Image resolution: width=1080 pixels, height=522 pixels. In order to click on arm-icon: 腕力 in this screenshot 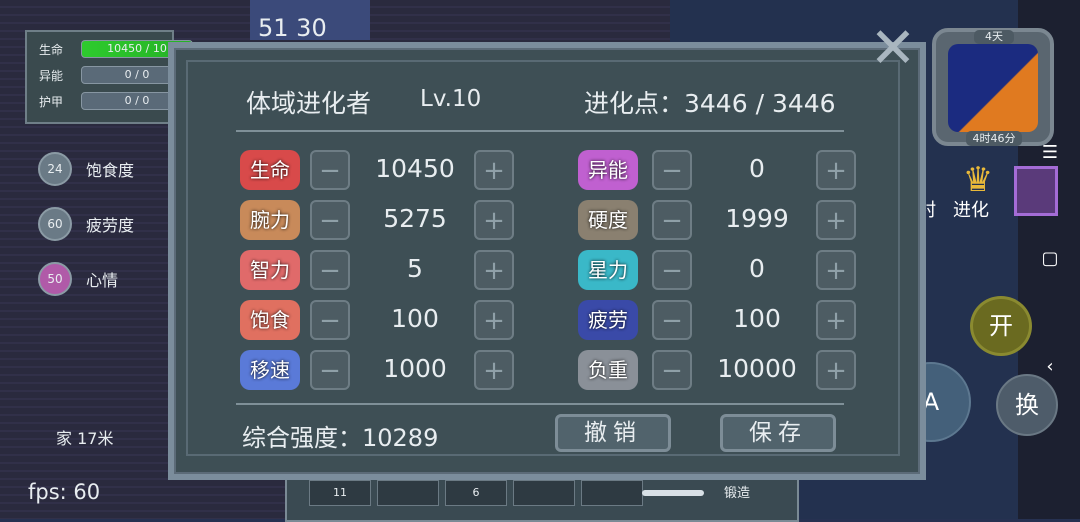, I will do `click(270, 220)`.